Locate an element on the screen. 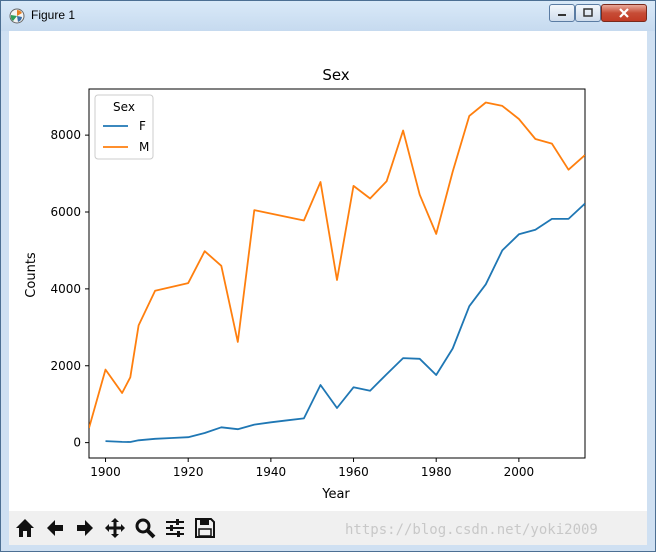 The width and height of the screenshot is (656, 552). legend: Sex FM is located at coordinates (124, 127).